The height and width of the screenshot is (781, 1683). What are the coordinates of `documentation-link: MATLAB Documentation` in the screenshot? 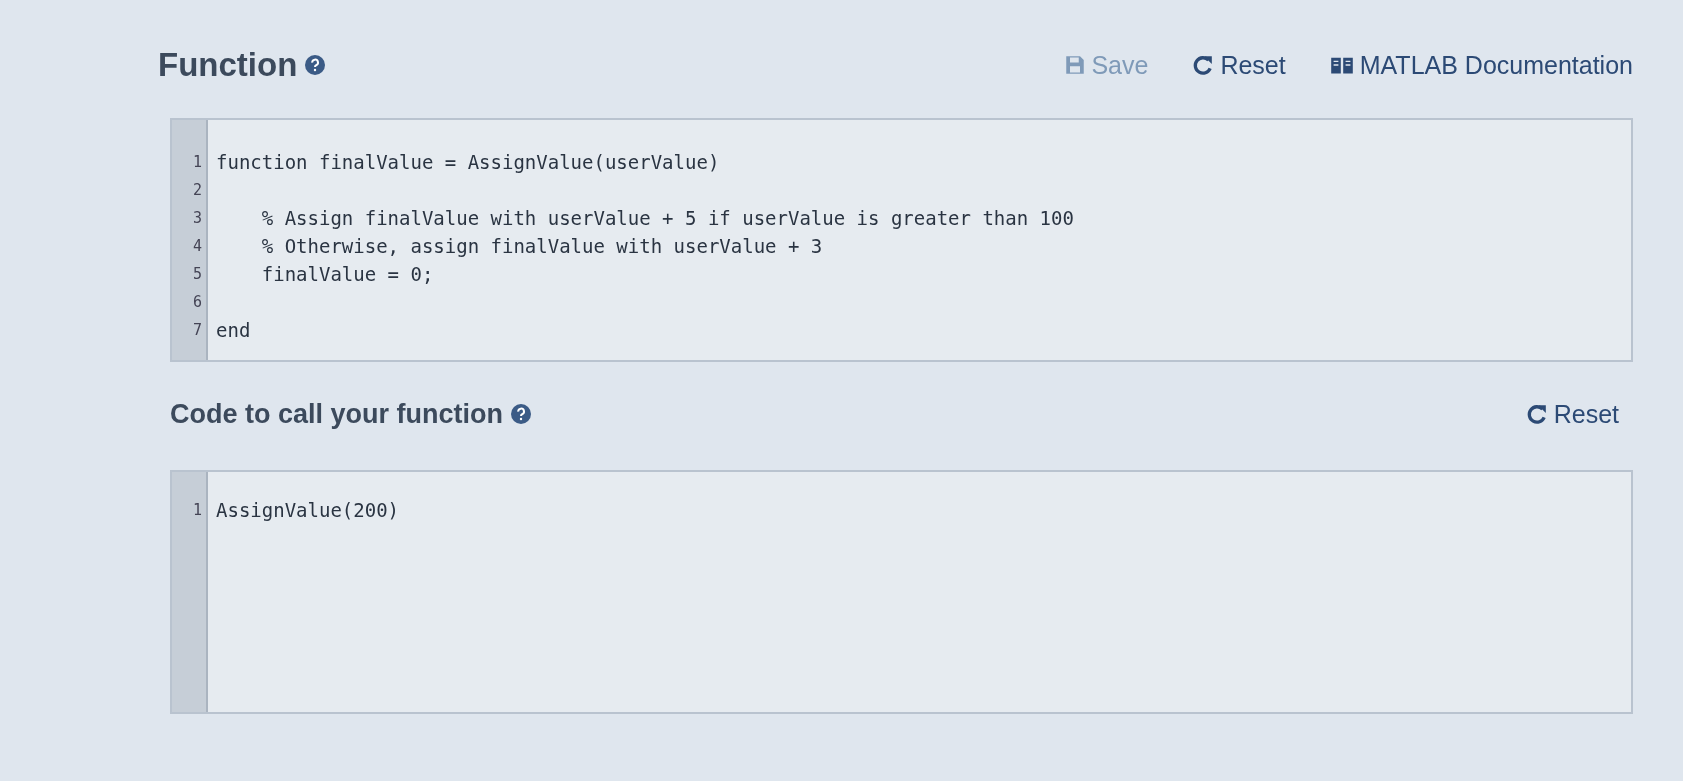 It's located at (1481, 65).